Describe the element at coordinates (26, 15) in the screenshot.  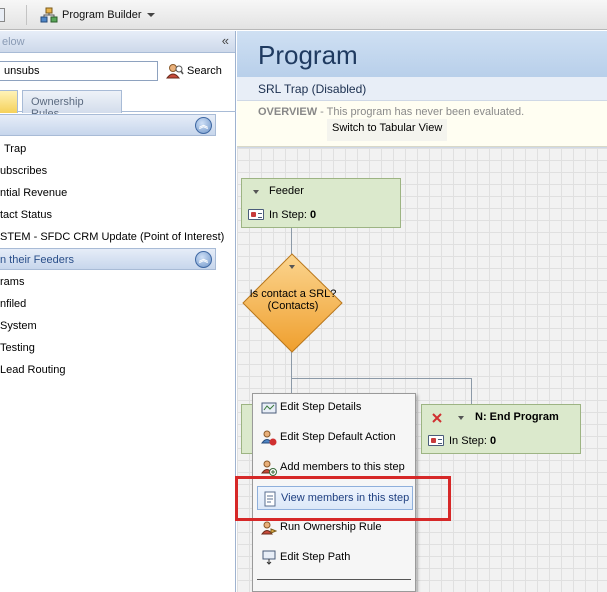
I see `toolbar-separator` at that location.